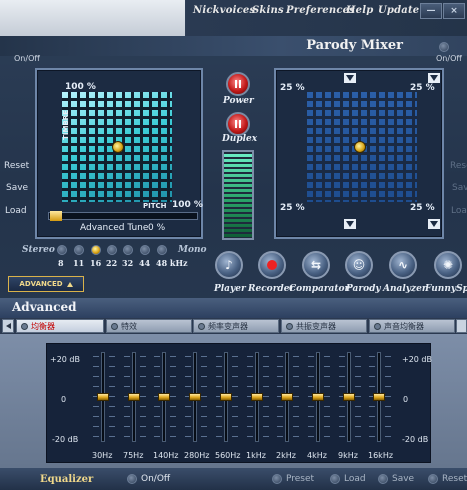 This screenshot has height=490, width=467. Describe the element at coordinates (431, 11) in the screenshot. I see `minimize-button: —` at that location.